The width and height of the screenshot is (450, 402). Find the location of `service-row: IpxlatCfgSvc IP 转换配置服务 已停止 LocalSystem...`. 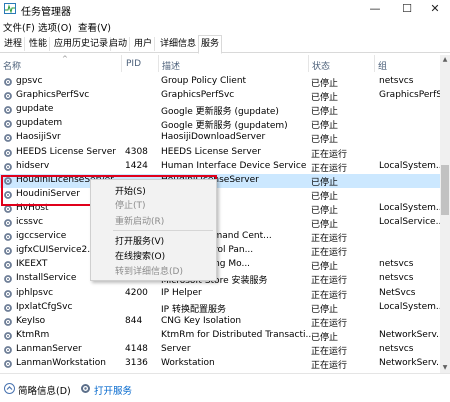

service-row: IpxlatCfgSvc IP 转换配置服务 已停止 LocalSystem... is located at coordinates (220, 308).